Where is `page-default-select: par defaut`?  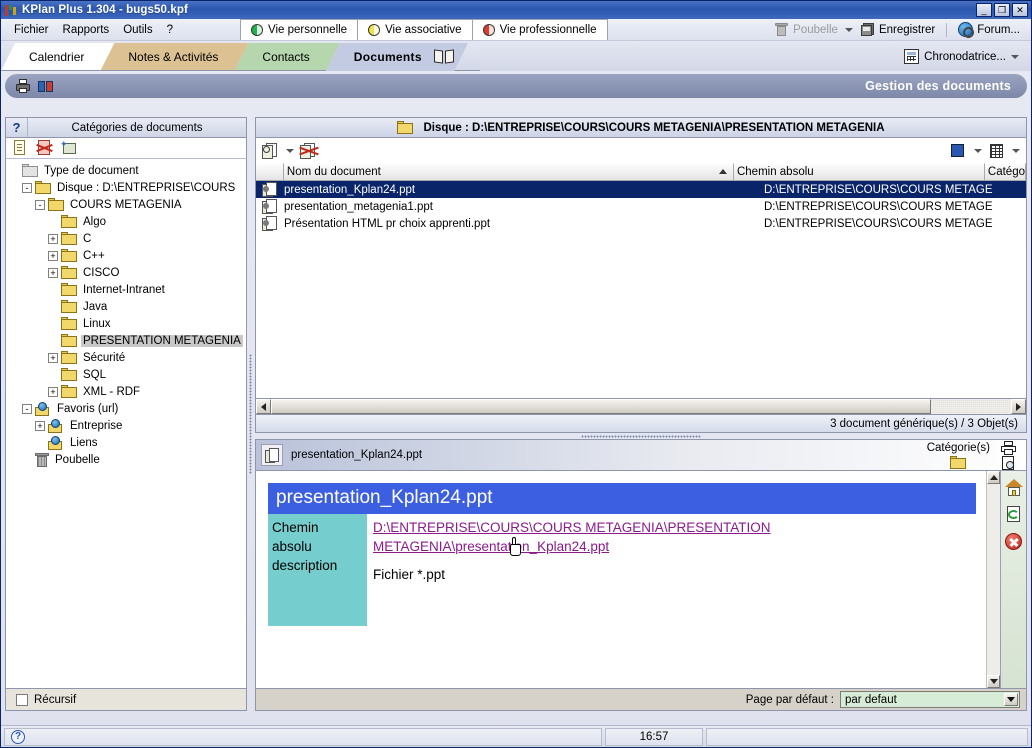 page-default-select: par defaut is located at coordinates (930, 699).